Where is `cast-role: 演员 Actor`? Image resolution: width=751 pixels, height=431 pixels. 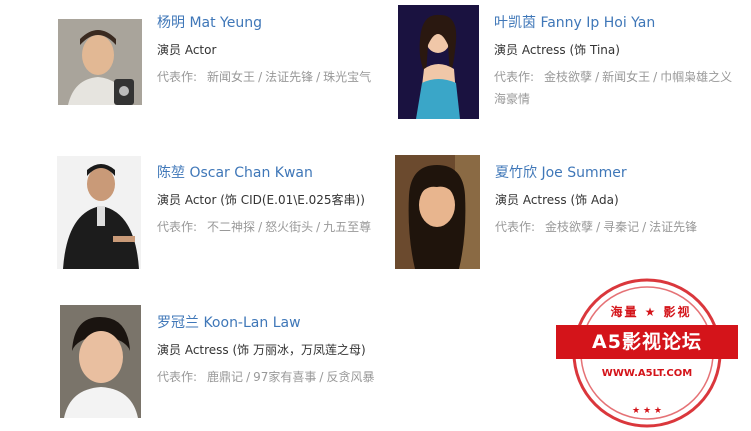 cast-role: 演员 Actor is located at coordinates (187, 50).